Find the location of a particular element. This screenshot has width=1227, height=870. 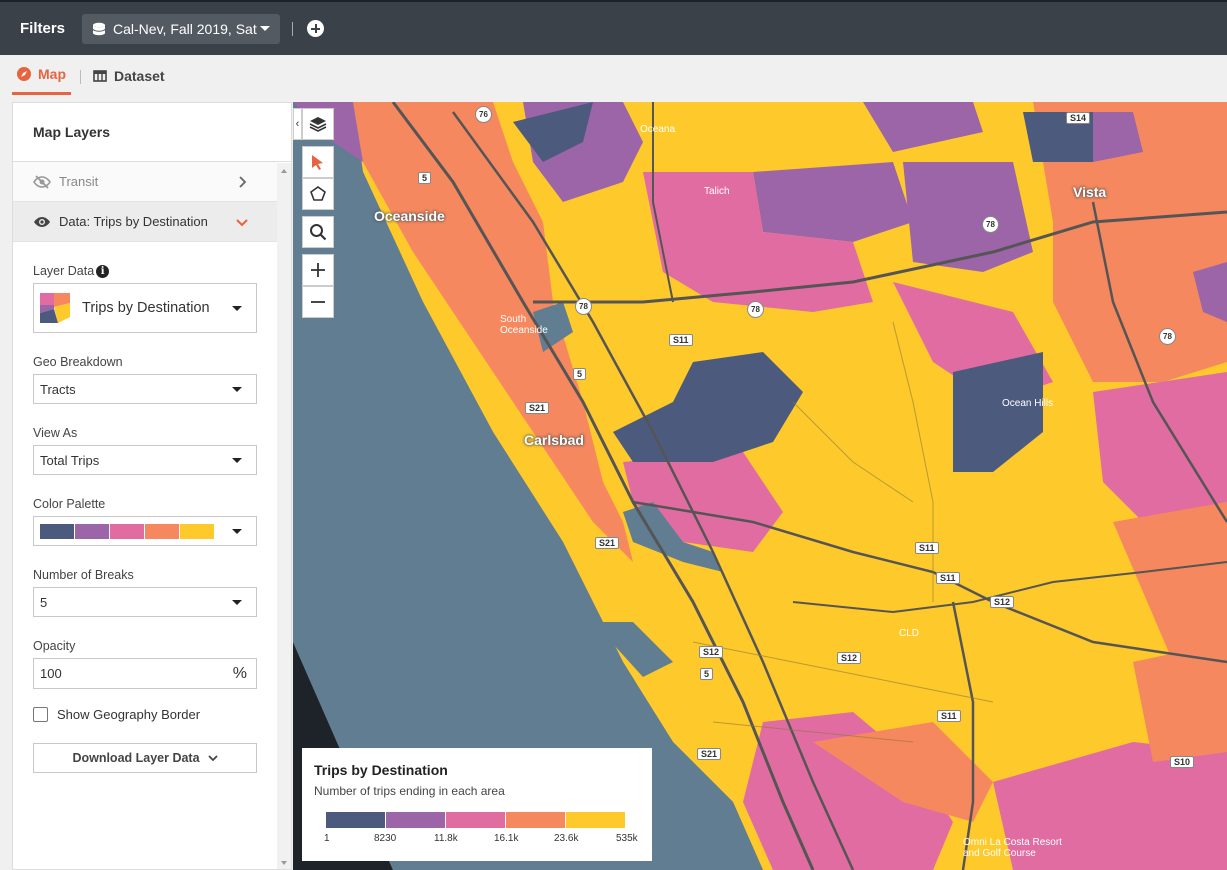

search-button is located at coordinates (318, 232).